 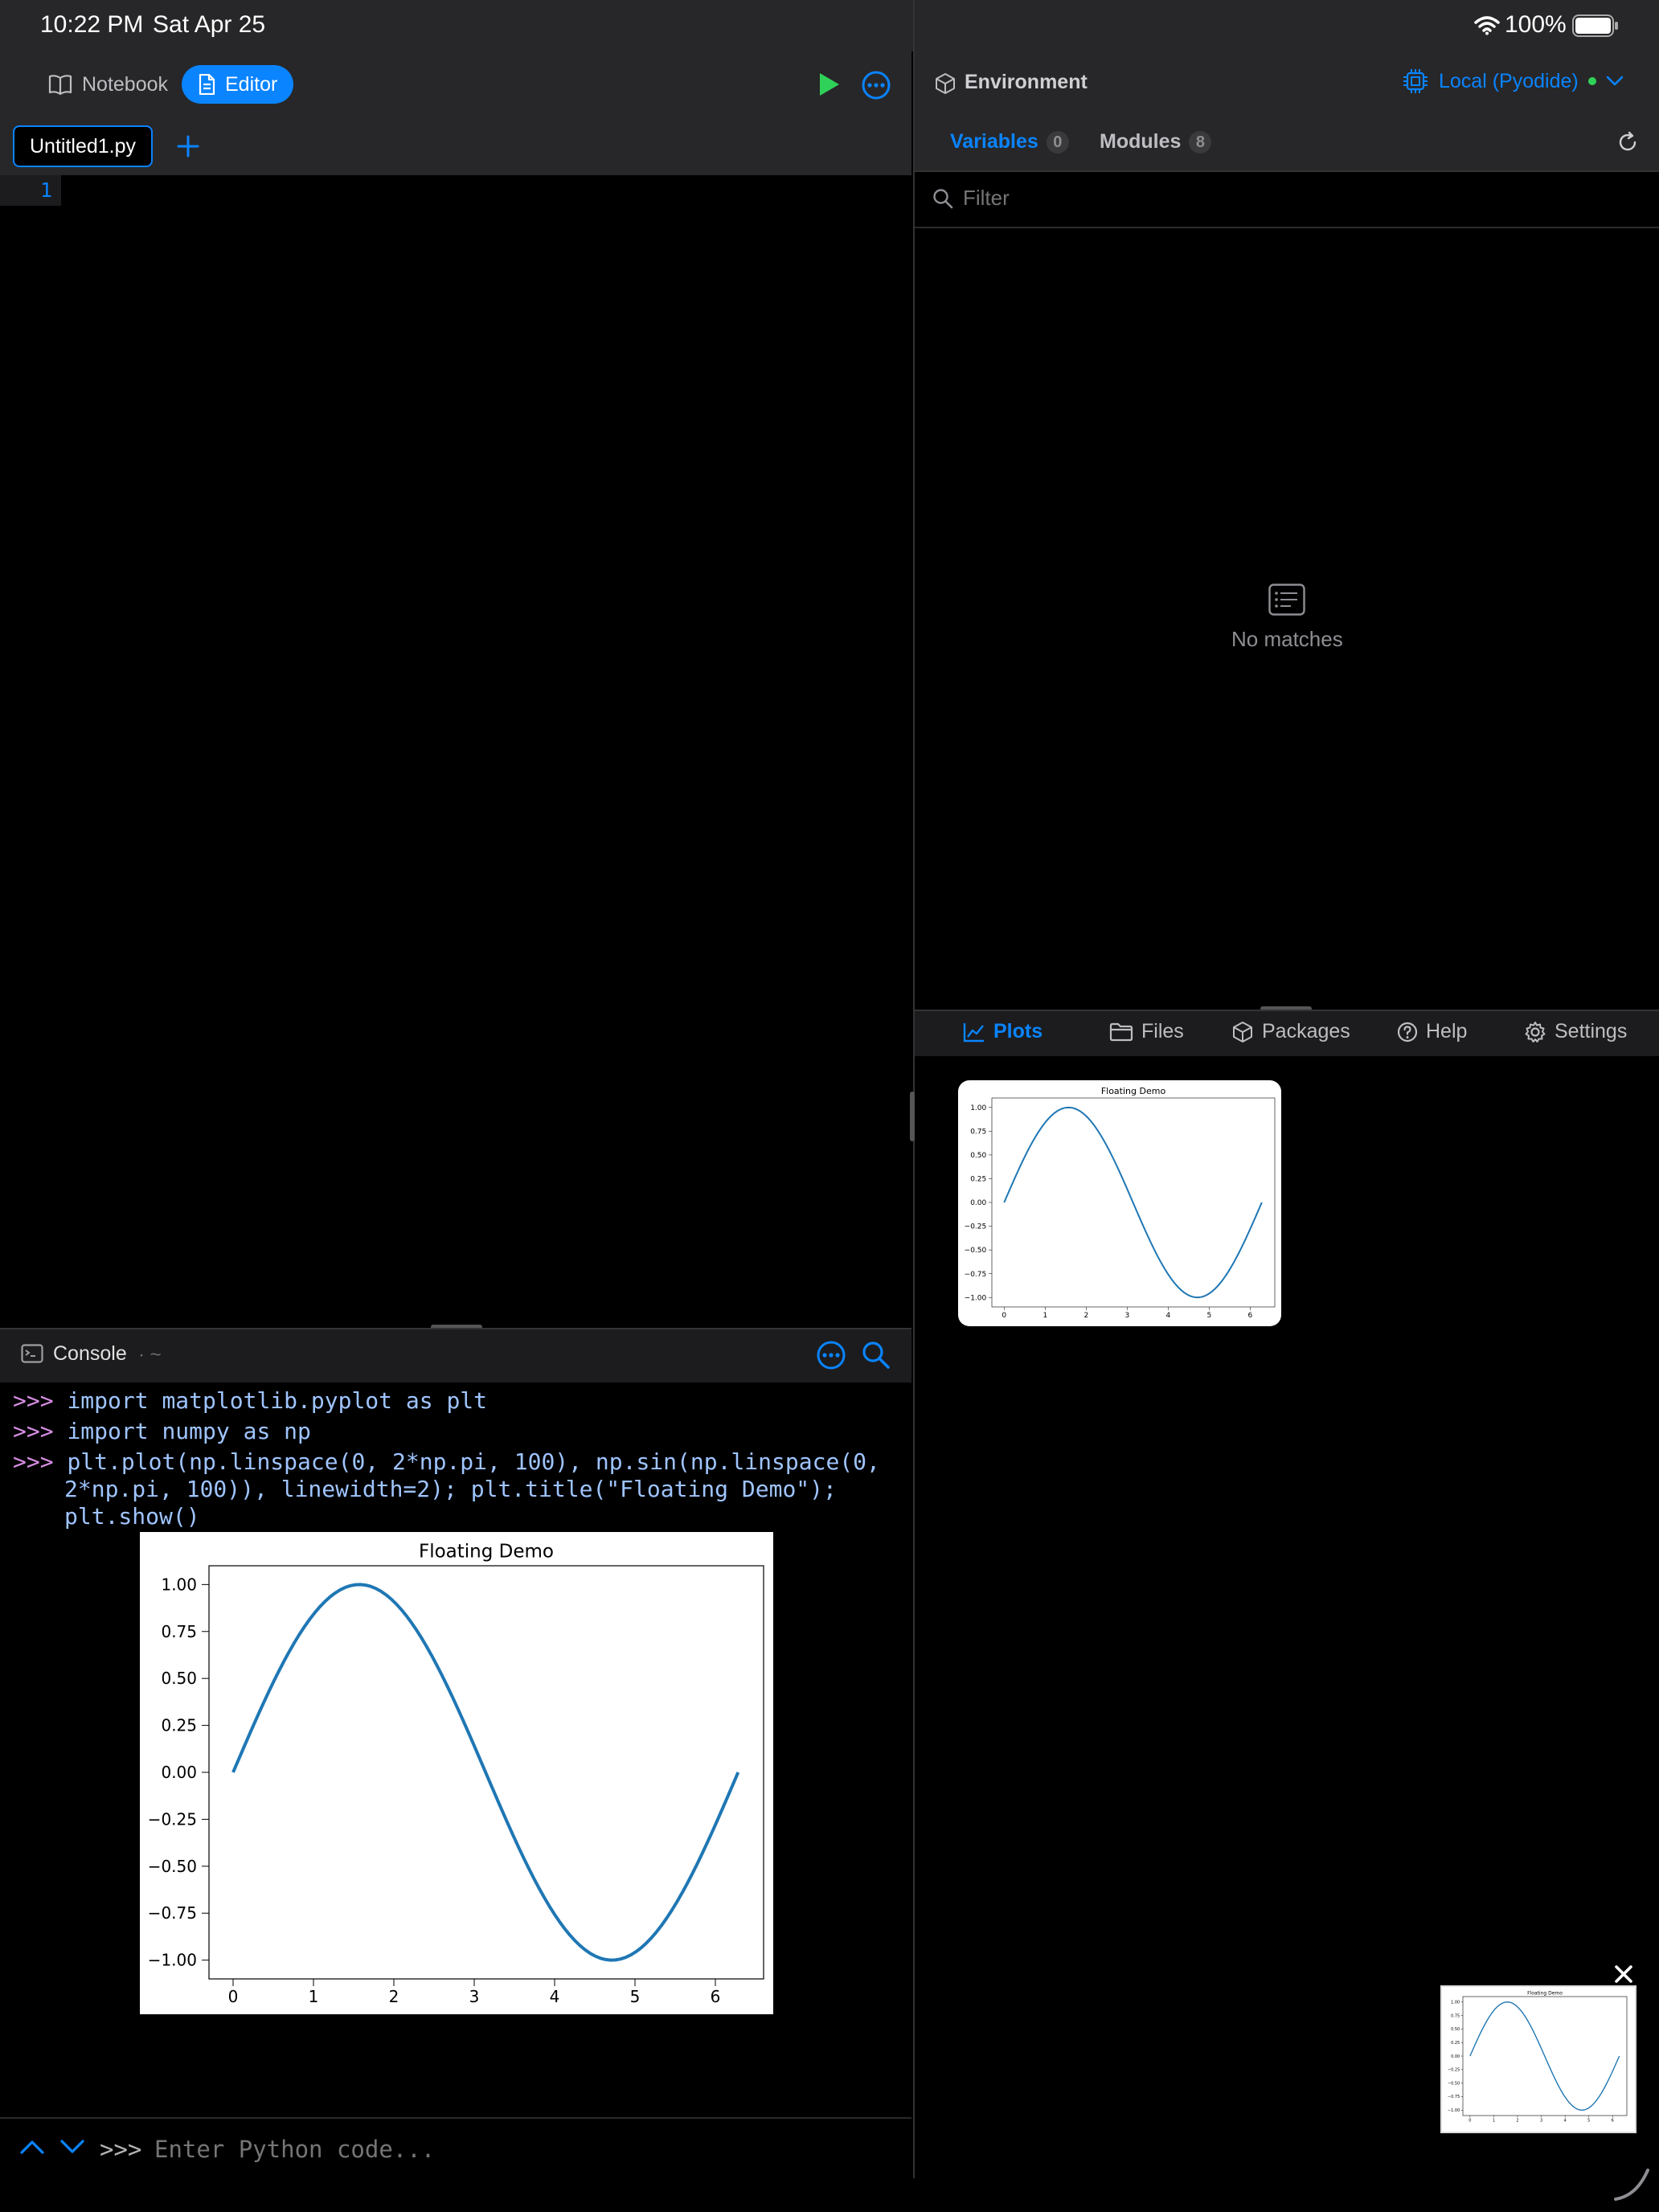 I want to click on file-tab-untitled1: Untitled1.py, so click(x=83, y=146).